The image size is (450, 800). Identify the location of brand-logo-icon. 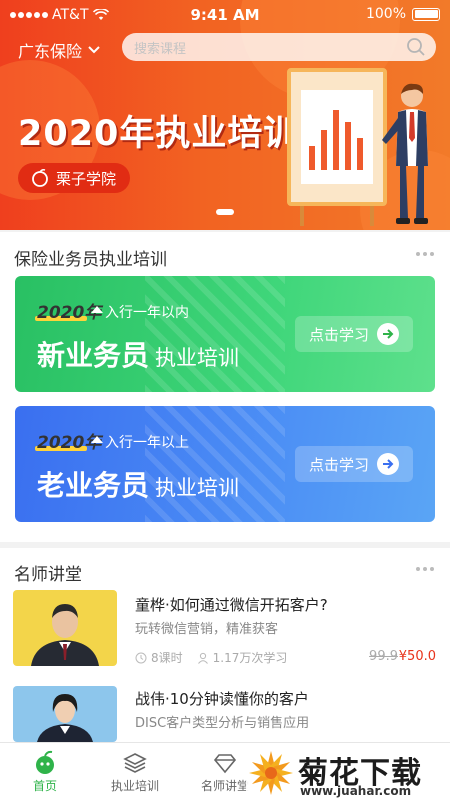
(40, 177).